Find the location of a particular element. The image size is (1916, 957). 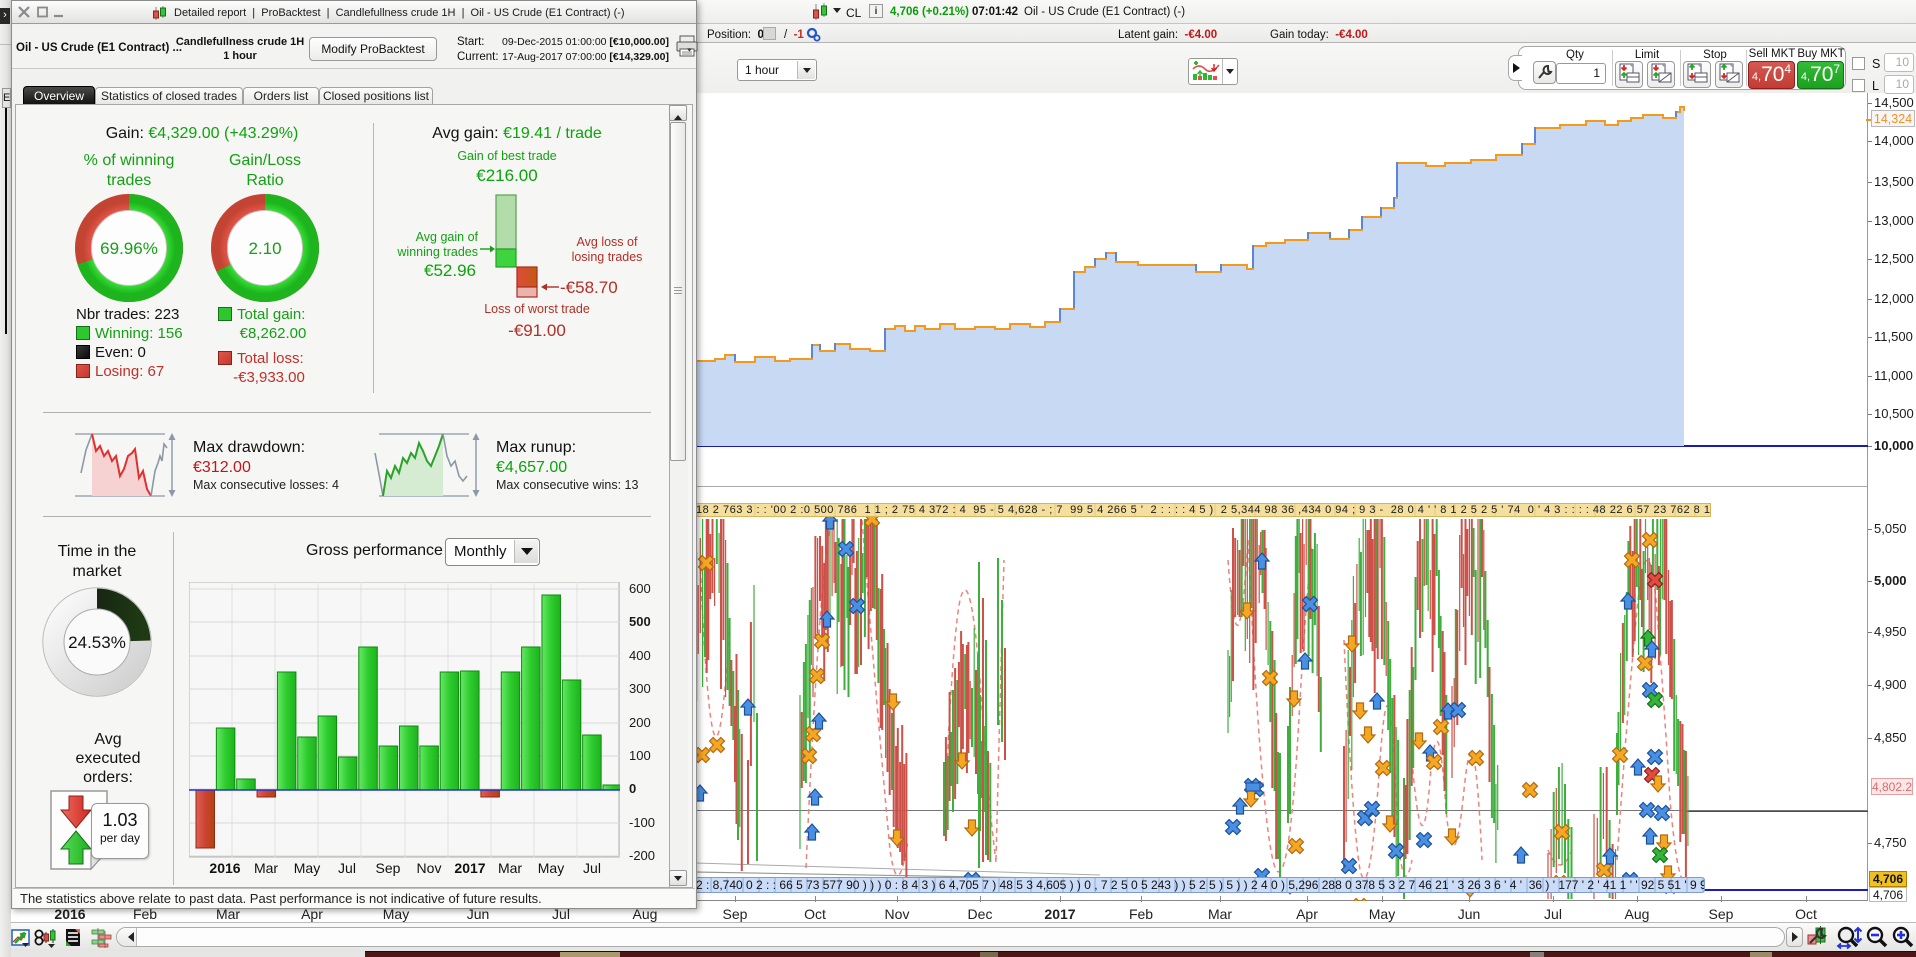

svg-text: 2.10 is located at coordinates (264, 248).